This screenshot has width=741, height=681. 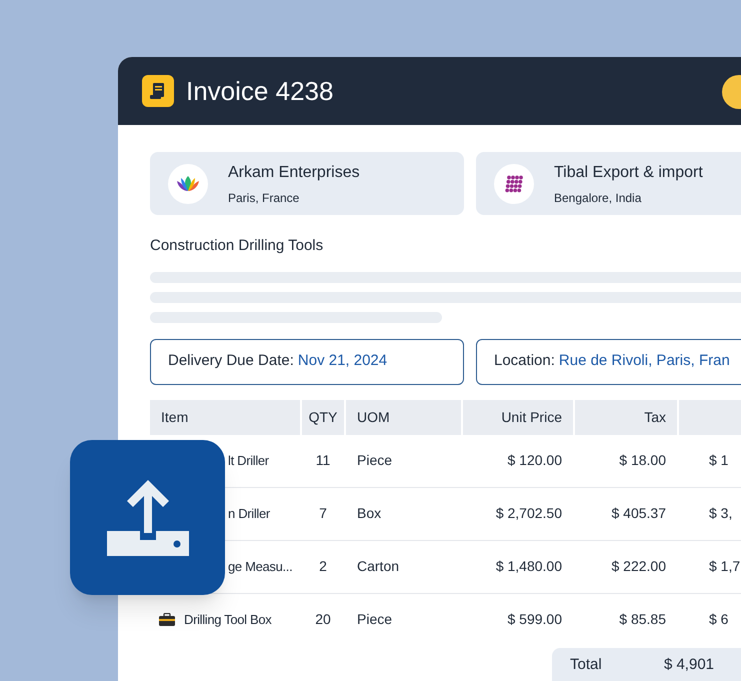 What do you see at coordinates (720, 513) in the screenshot?
I see `amount-cell: $ 3,` at bounding box center [720, 513].